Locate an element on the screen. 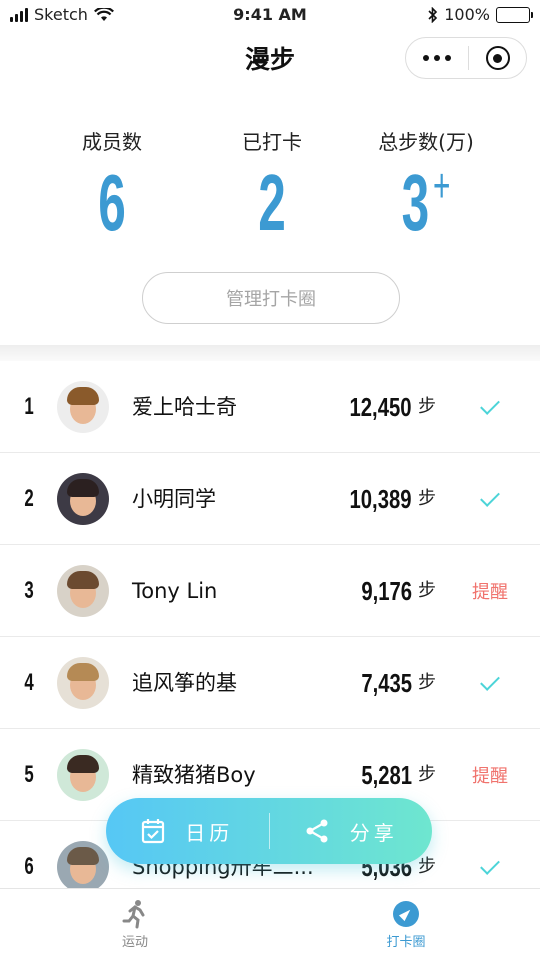 Image resolution: width=540 pixels, height=960 pixels. tab-exercise: 运动 is located at coordinates (135, 923).